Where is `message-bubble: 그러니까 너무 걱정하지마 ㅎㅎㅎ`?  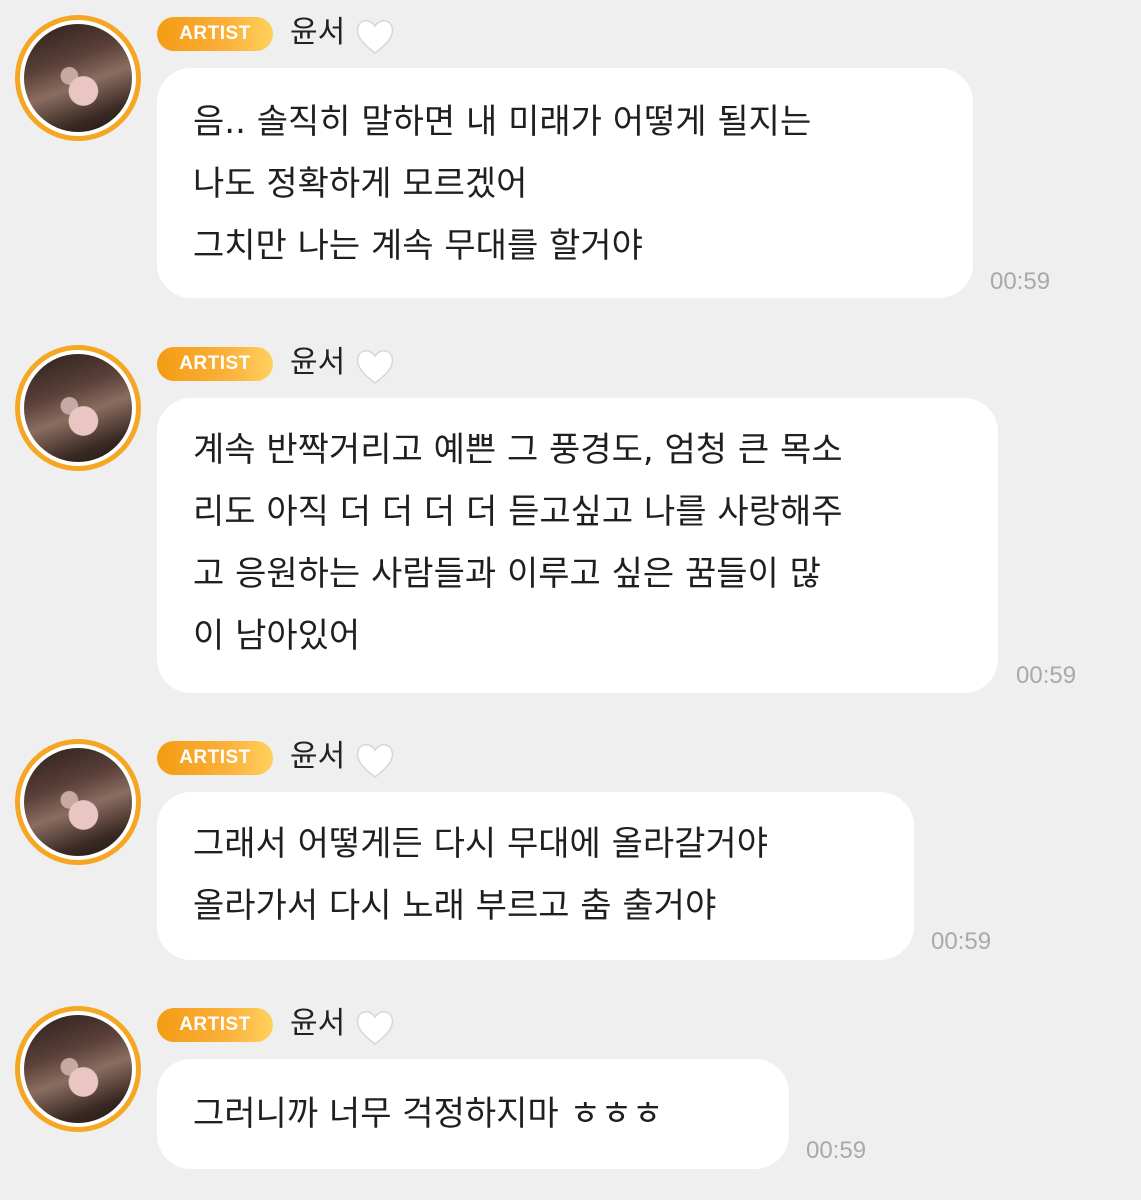
message-bubble: 그러니까 너무 걱정하지마 ㅎㅎㅎ is located at coordinates (473, 1114).